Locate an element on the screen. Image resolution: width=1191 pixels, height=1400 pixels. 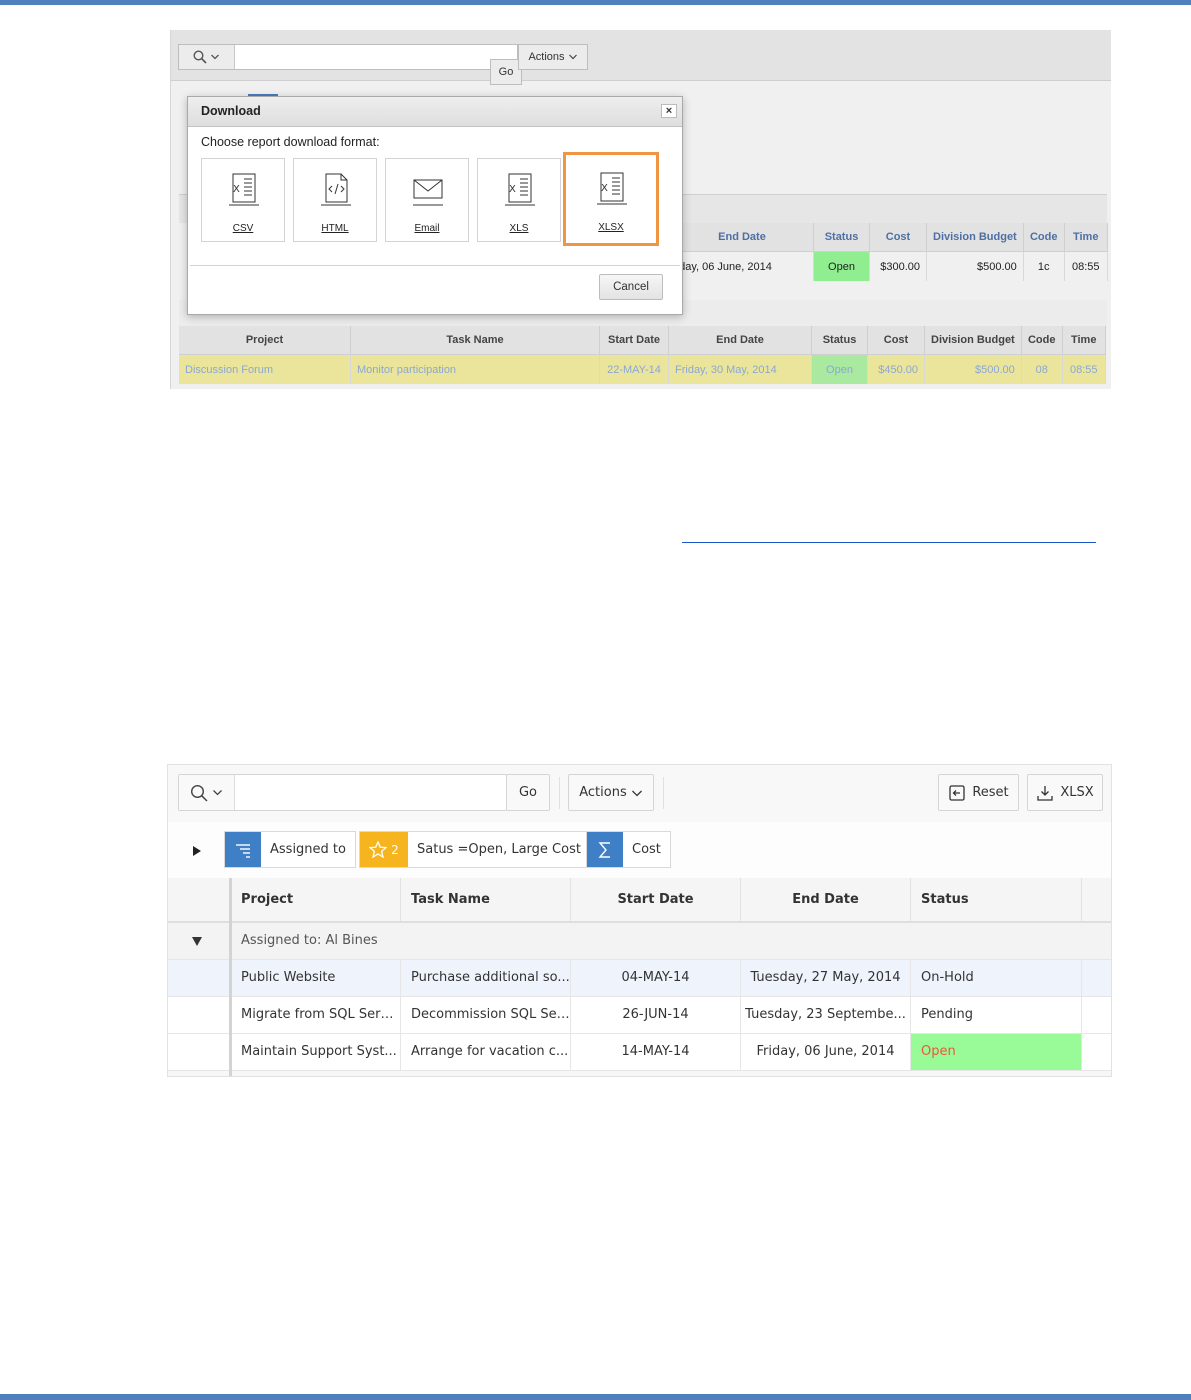
reset-button: Reset is located at coordinates (978, 792).